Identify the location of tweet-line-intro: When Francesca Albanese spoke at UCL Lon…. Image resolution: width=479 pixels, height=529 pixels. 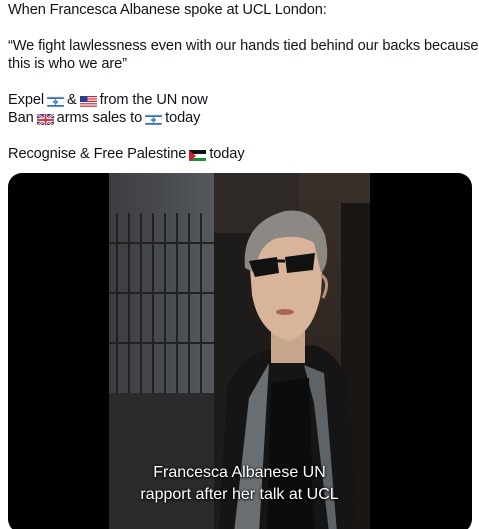
(167, 10).